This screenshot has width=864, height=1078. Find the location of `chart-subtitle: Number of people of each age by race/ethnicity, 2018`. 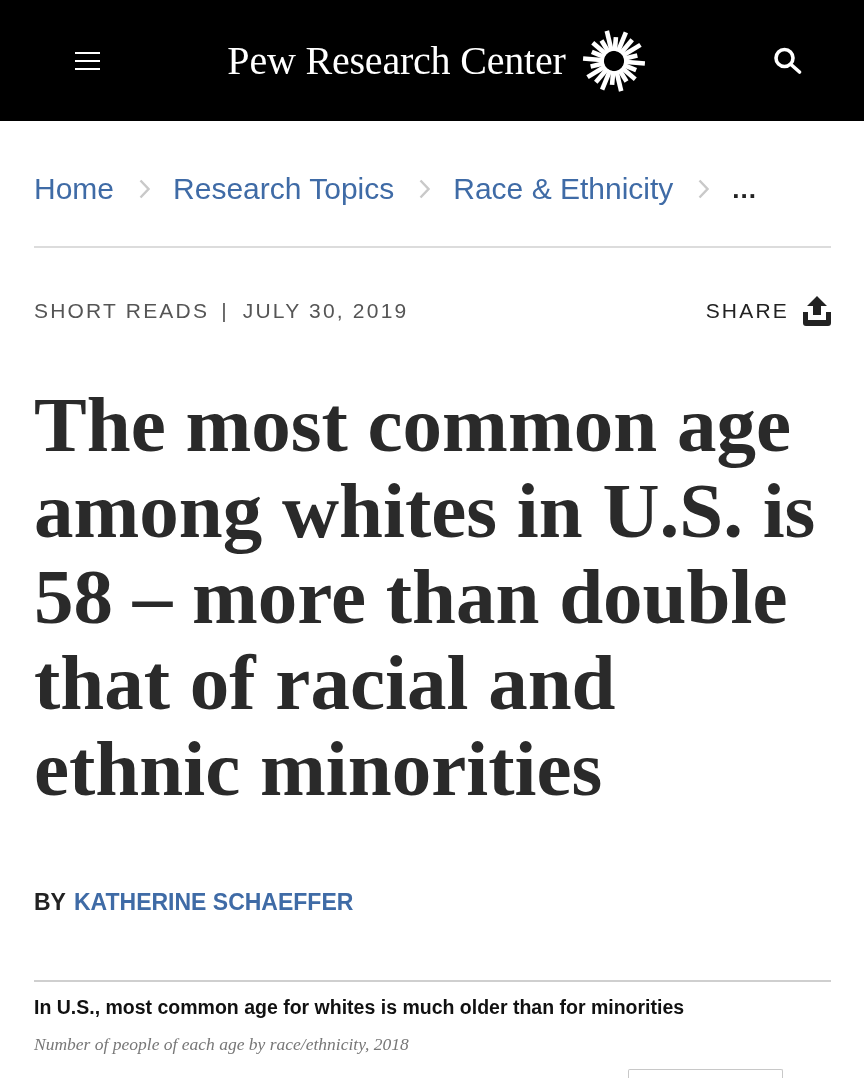

chart-subtitle: Number of people of each age by race/ethnicity, 2018 is located at coordinates (222, 1044).